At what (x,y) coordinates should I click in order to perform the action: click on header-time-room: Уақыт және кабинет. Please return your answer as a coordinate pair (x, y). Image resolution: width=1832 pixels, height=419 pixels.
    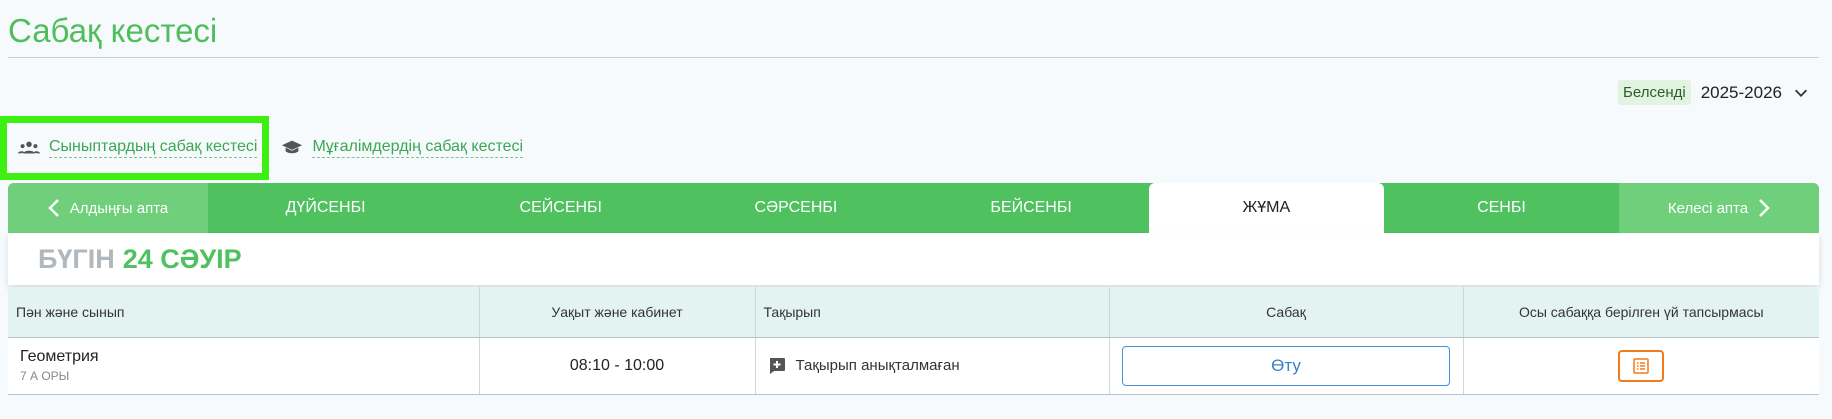
    Looking at the image, I should click on (617, 312).